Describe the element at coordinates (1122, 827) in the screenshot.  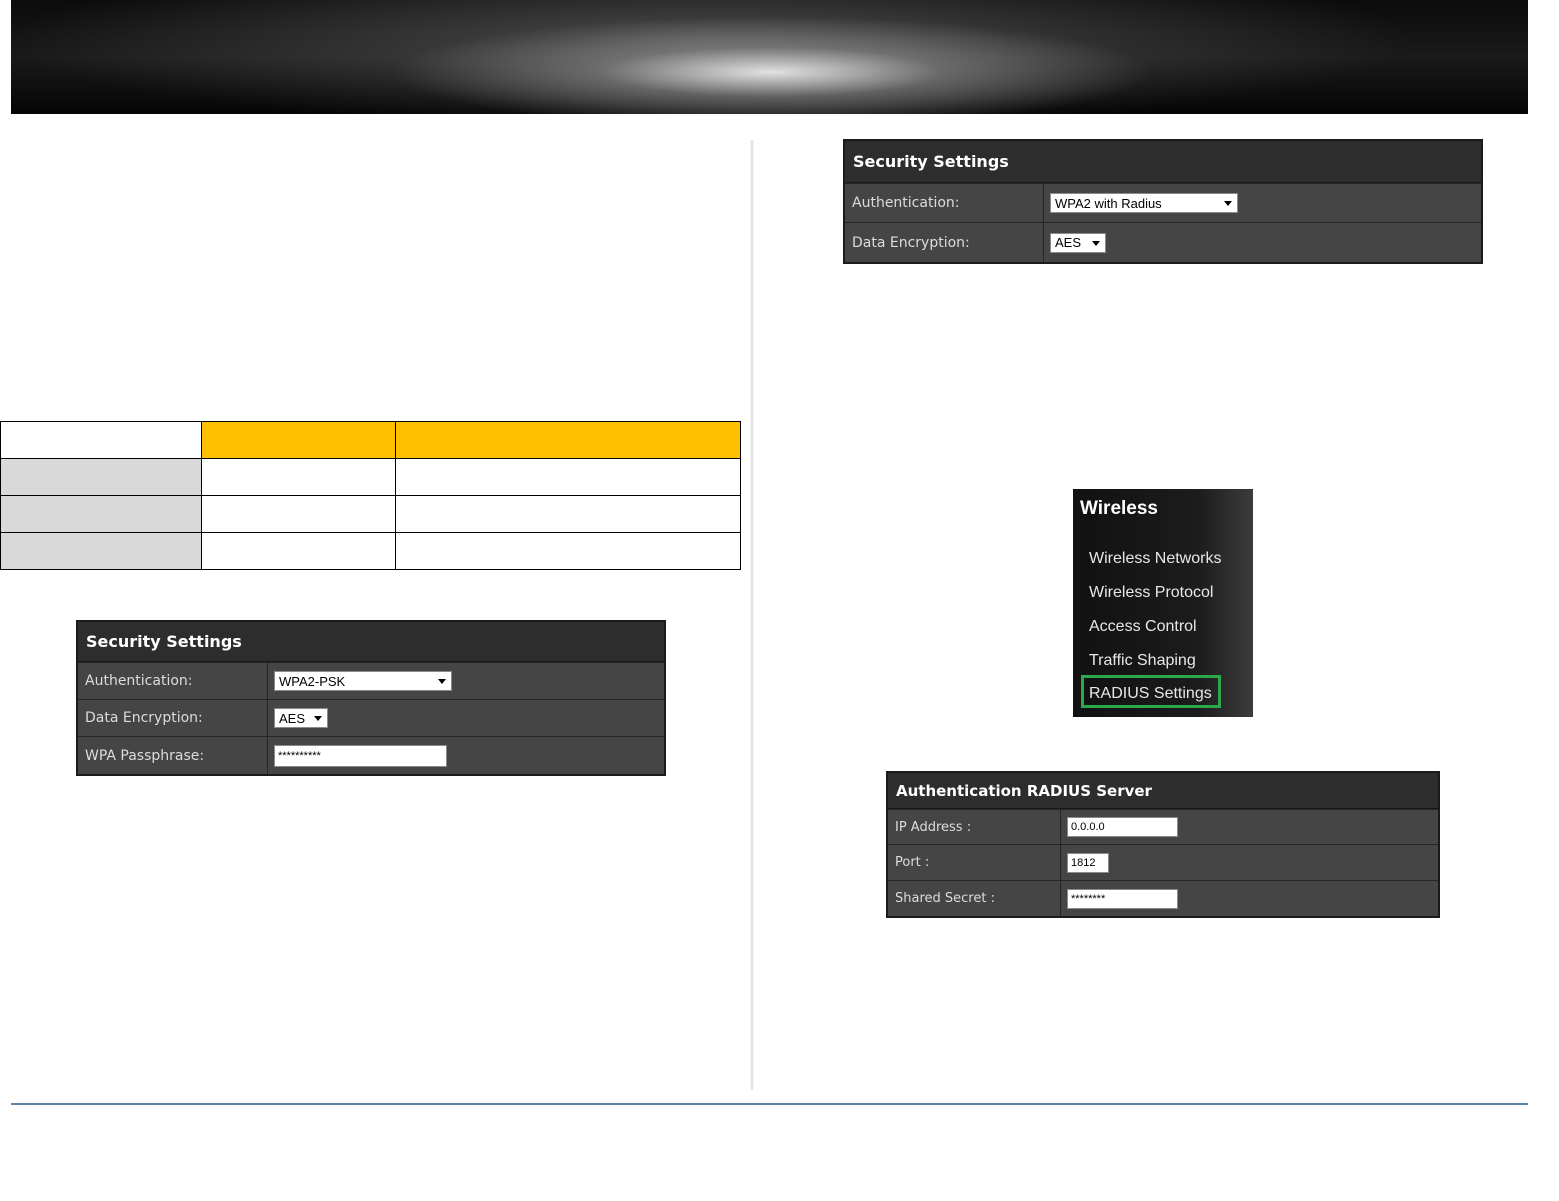
I see `ip-address-input: 0.0.0.0` at that location.